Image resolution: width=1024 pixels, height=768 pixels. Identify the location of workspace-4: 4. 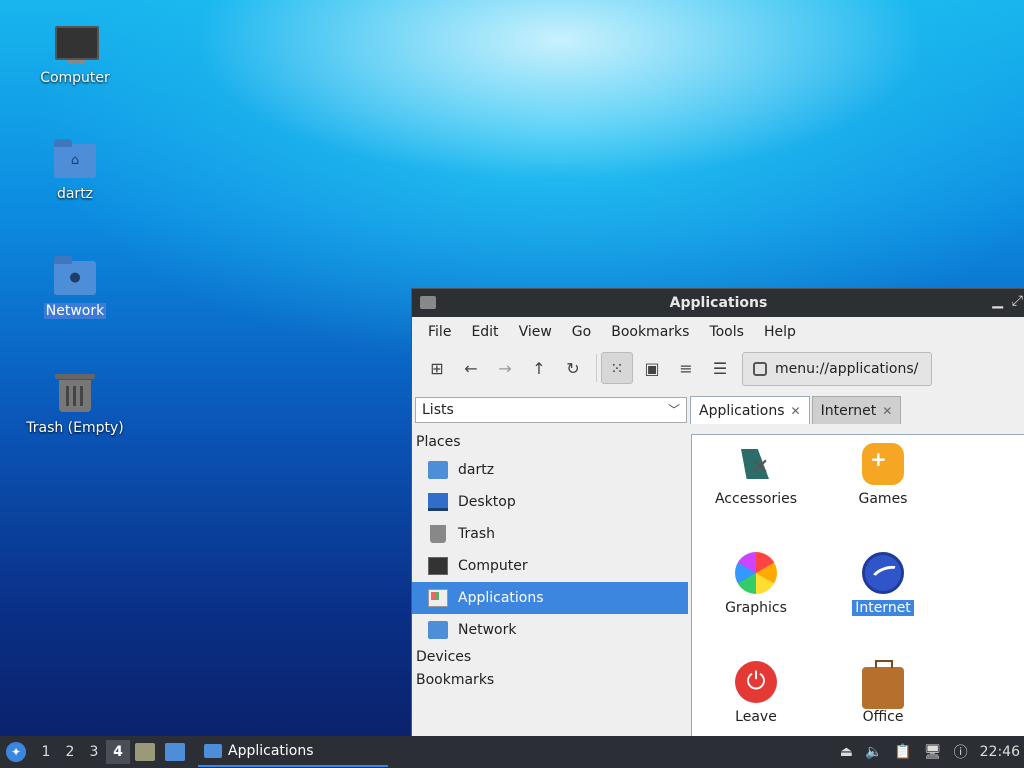
(118, 752).